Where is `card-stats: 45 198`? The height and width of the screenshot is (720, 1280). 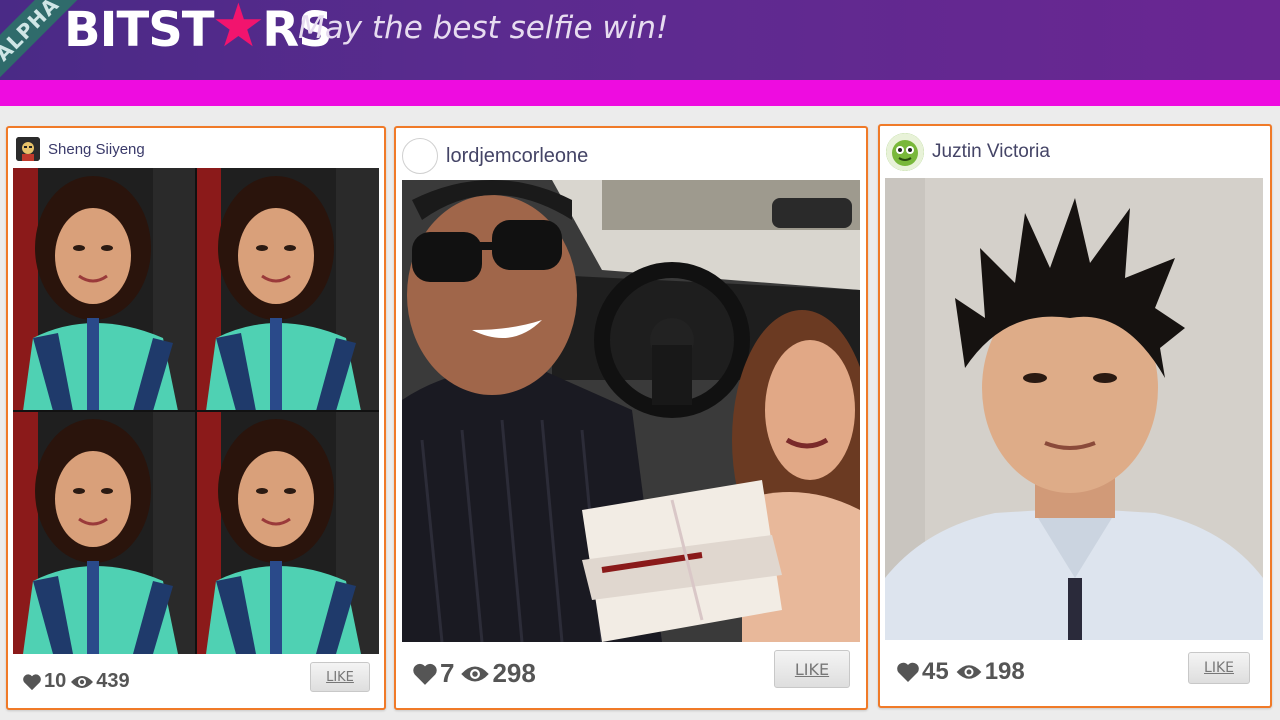 card-stats: 45 198 is located at coordinates (960, 672).